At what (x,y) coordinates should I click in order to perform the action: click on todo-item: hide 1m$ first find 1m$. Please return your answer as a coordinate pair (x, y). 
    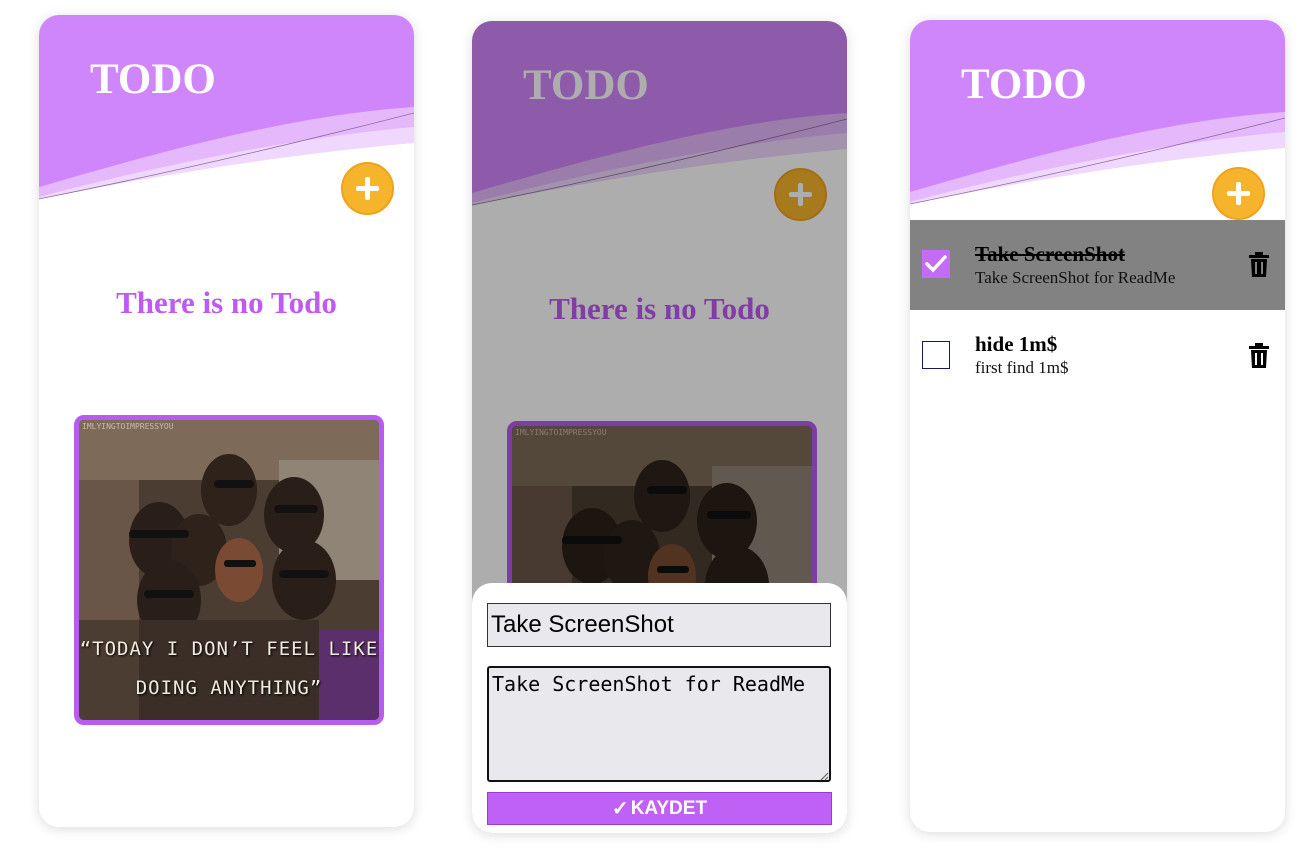
    Looking at the image, I should click on (1097, 355).